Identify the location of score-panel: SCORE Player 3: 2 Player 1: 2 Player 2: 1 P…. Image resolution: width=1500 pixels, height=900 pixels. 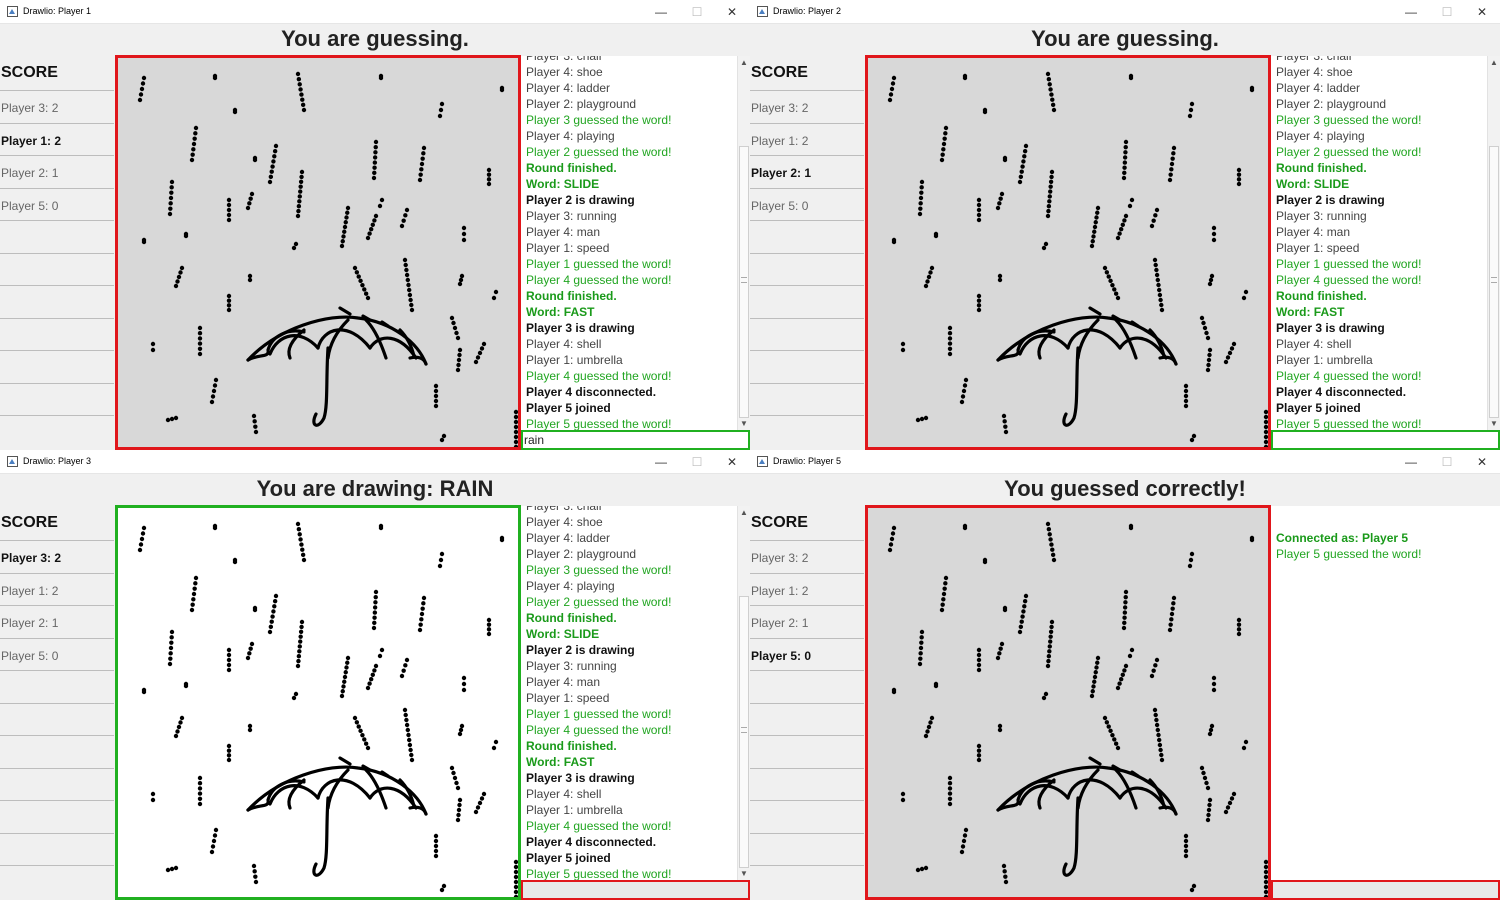
(57, 253).